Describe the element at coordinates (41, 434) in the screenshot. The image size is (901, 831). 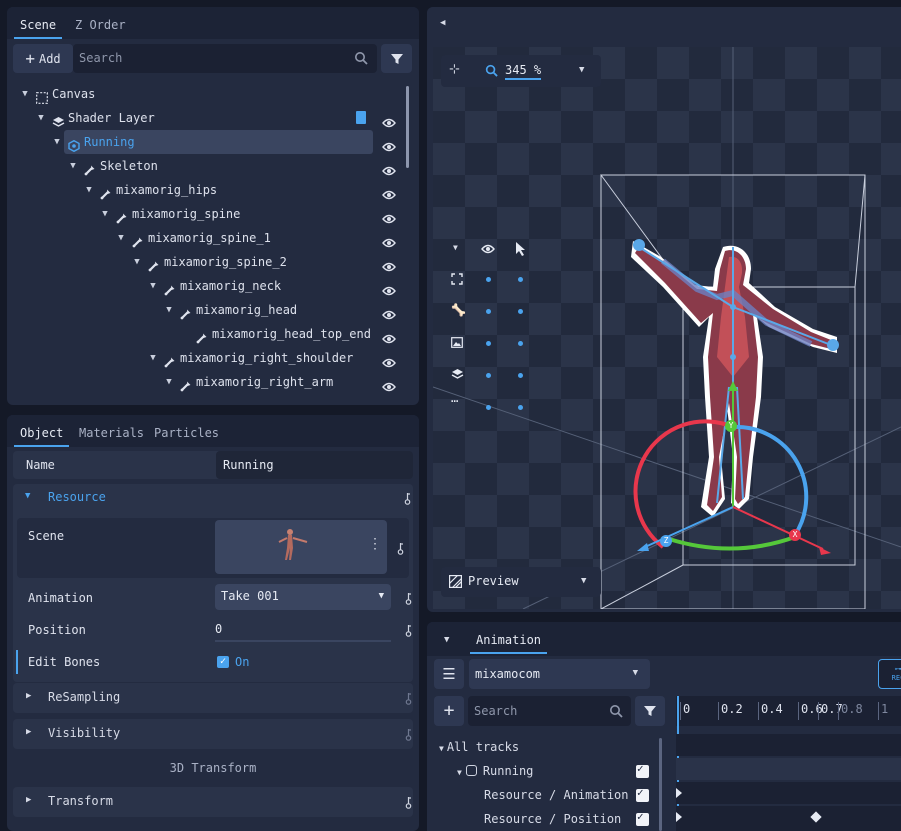
I see `tab-object: Object` at that location.